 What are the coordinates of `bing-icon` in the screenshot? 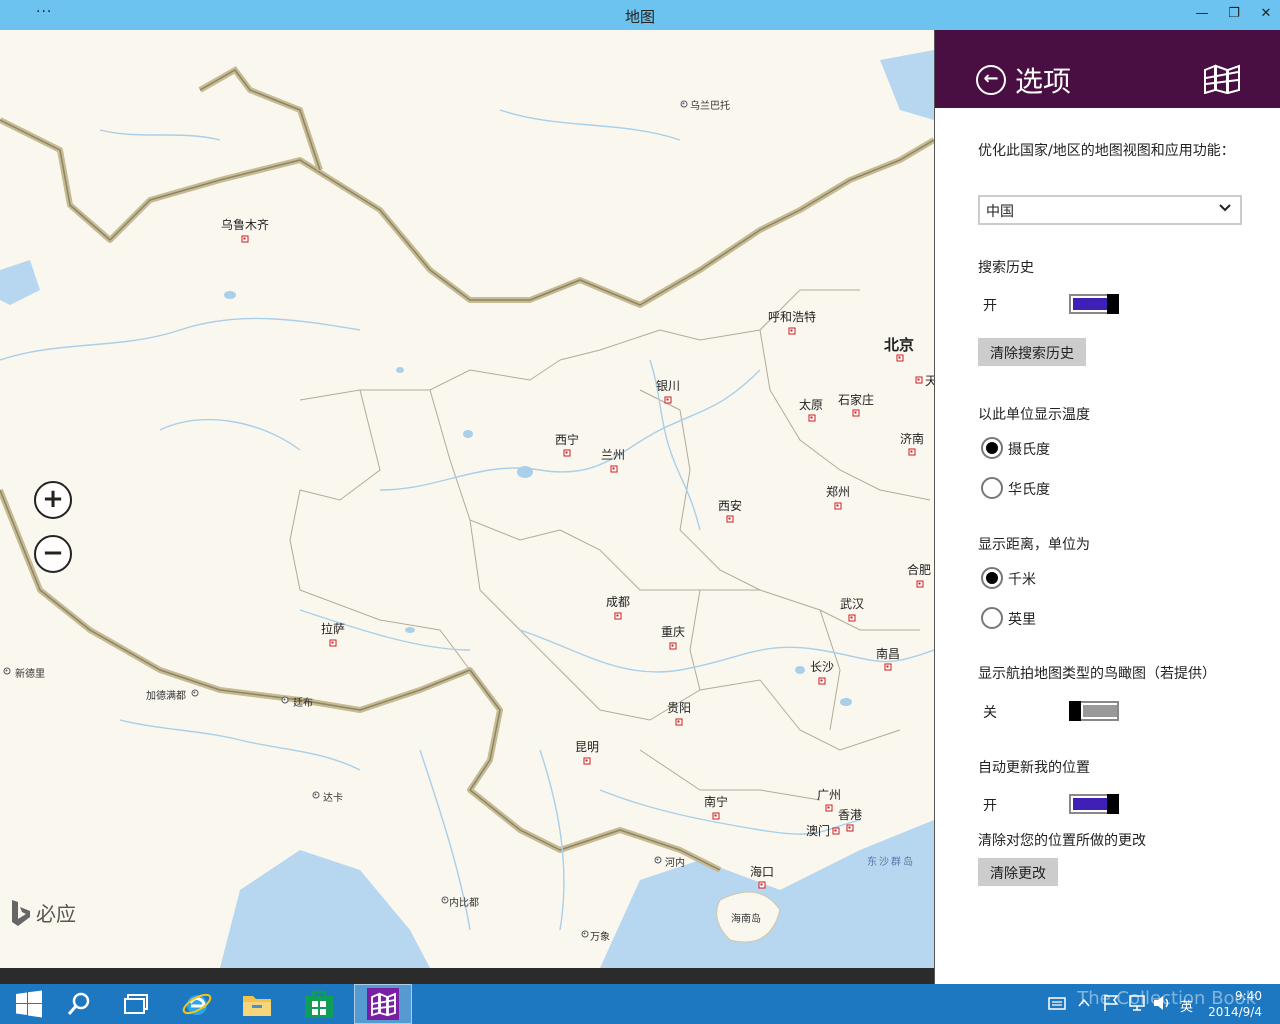 It's located at (21, 912).